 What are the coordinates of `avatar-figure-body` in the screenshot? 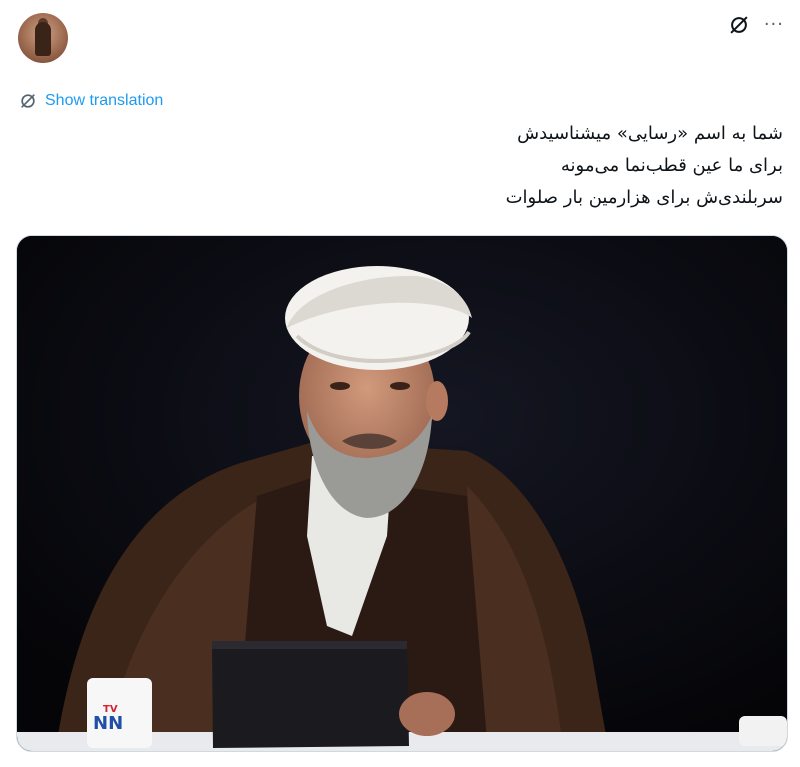 It's located at (43, 39).